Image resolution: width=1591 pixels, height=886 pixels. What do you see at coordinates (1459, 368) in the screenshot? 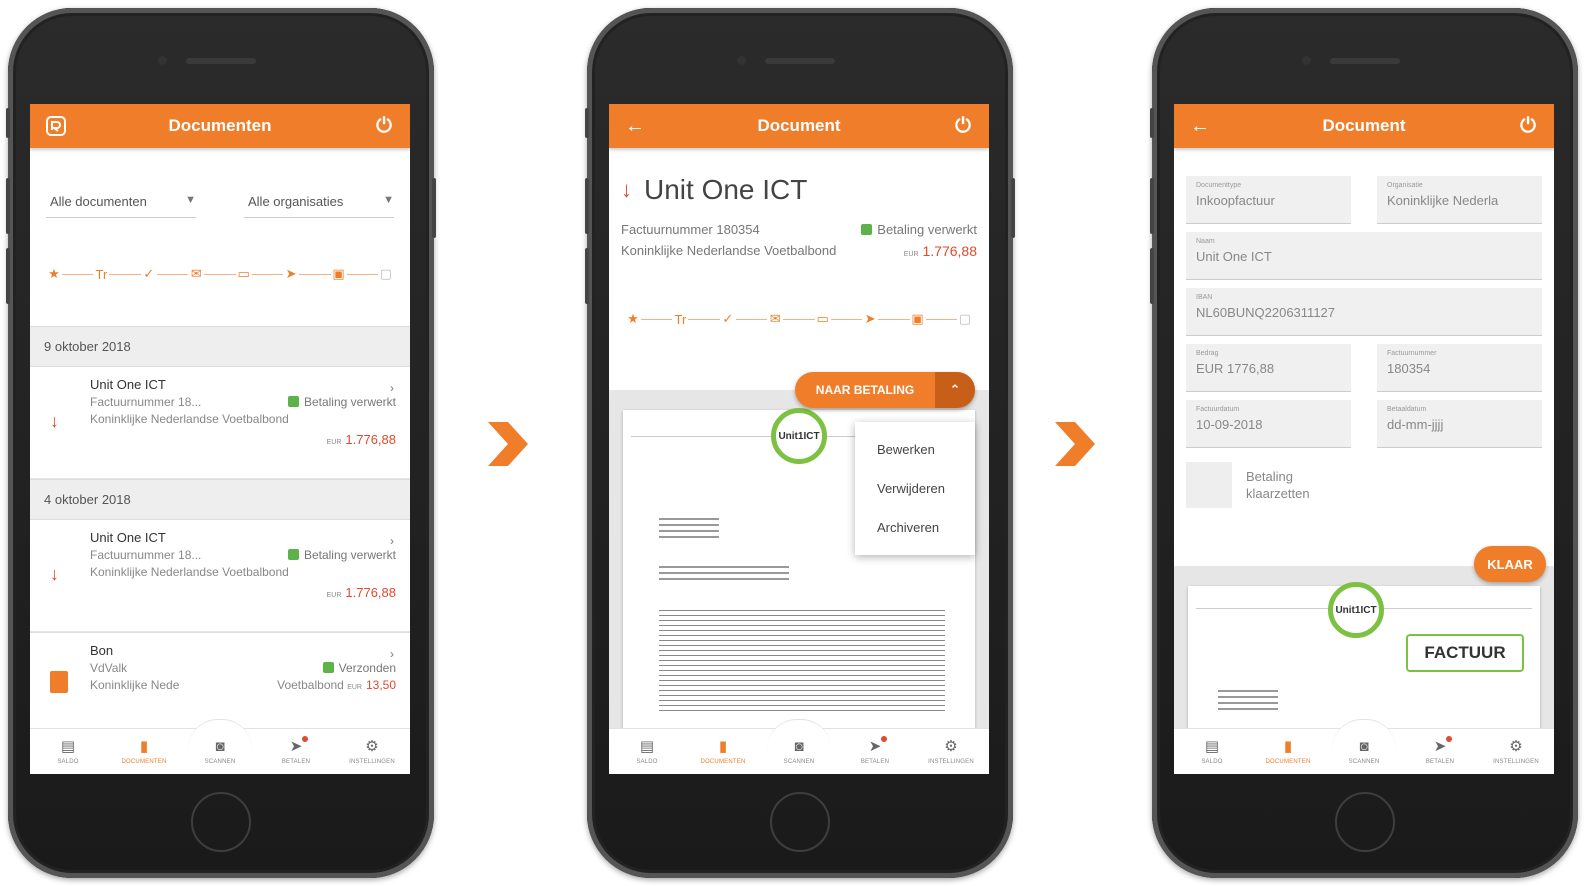
I see `invoice-number-field: Factuurnummer 180354` at bounding box center [1459, 368].